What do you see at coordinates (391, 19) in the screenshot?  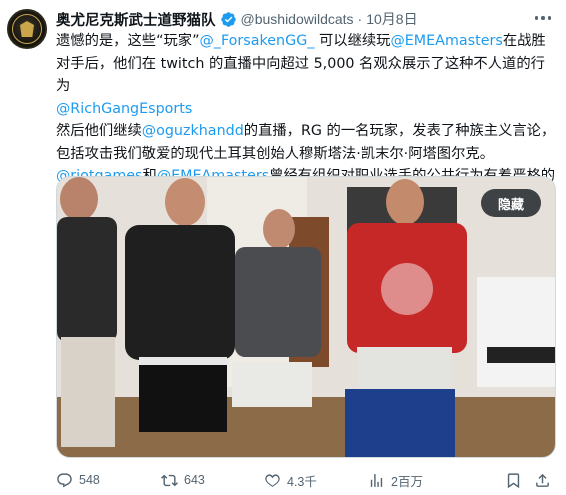 I see `tweet-date: 10月8日` at bounding box center [391, 19].